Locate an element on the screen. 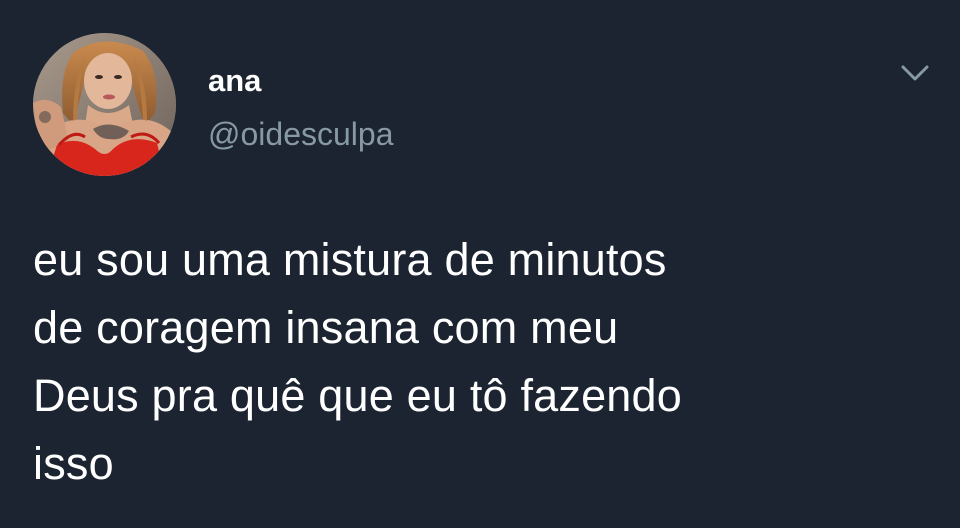 The image size is (960, 528). tweet-text-line: Deus pra quê que eu tô fazendo is located at coordinates (357, 395).